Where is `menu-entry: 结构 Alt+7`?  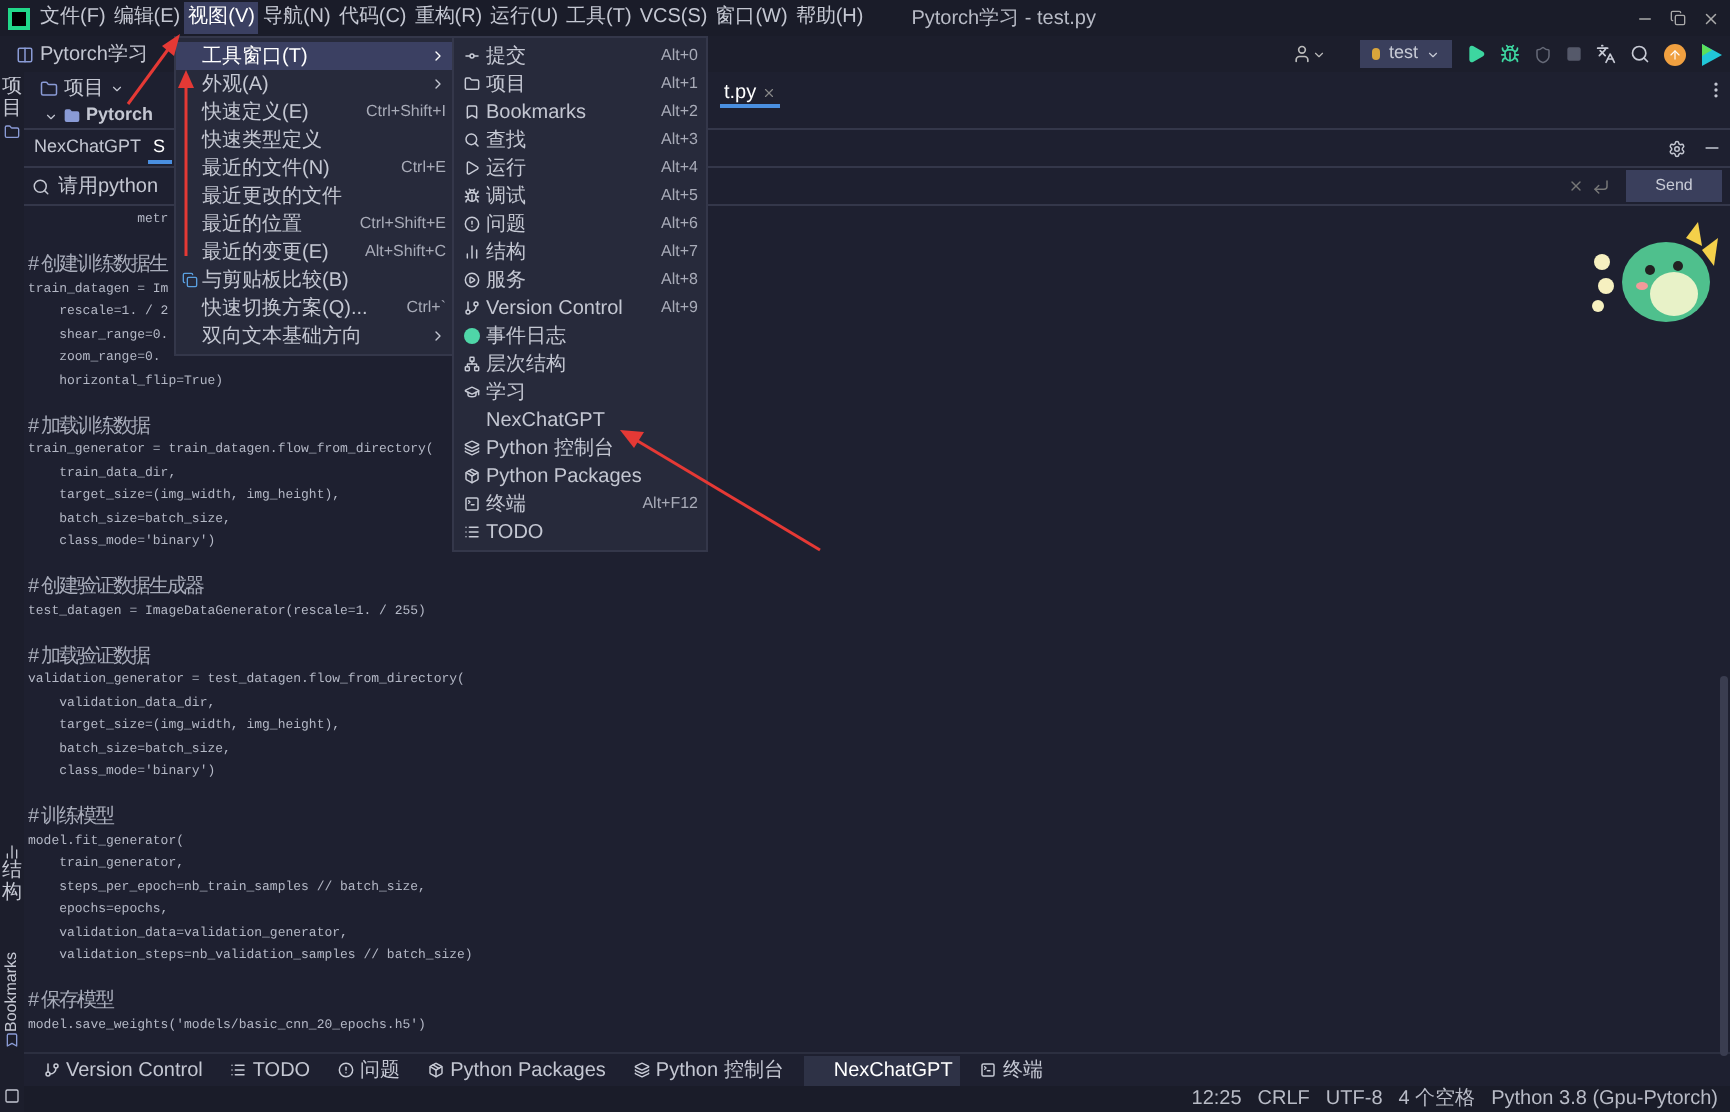
menu-entry: 结构 Alt+7 is located at coordinates (580, 252).